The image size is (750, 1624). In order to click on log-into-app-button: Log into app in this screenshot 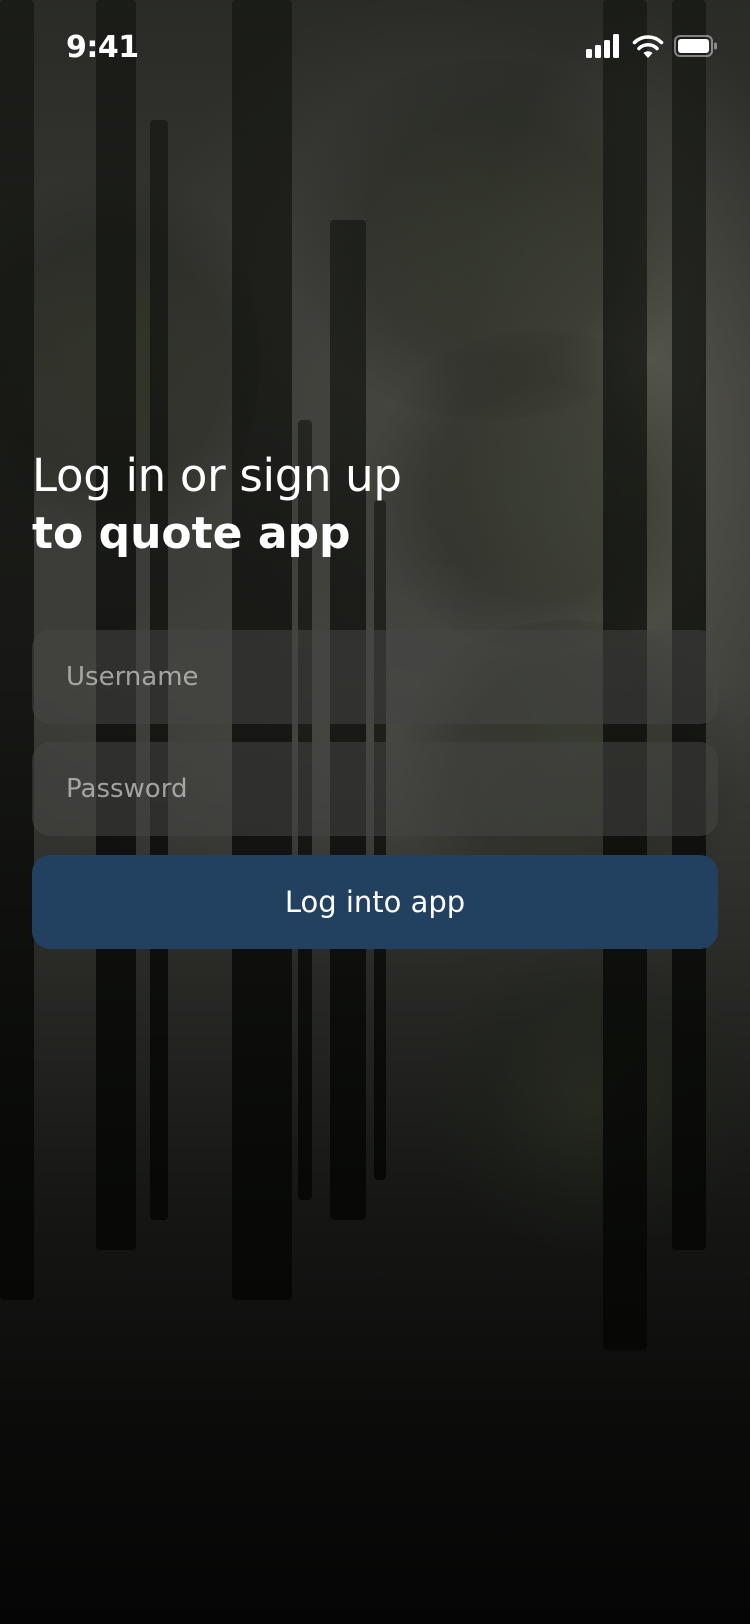, I will do `click(375, 902)`.